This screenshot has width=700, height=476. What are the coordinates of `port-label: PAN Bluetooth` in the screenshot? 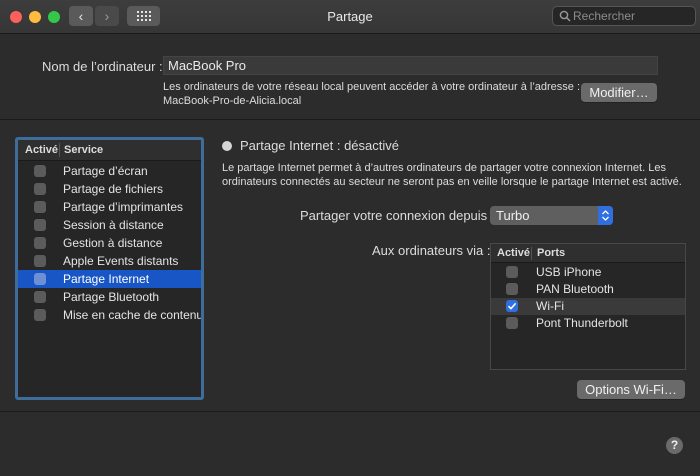 It's located at (575, 289).